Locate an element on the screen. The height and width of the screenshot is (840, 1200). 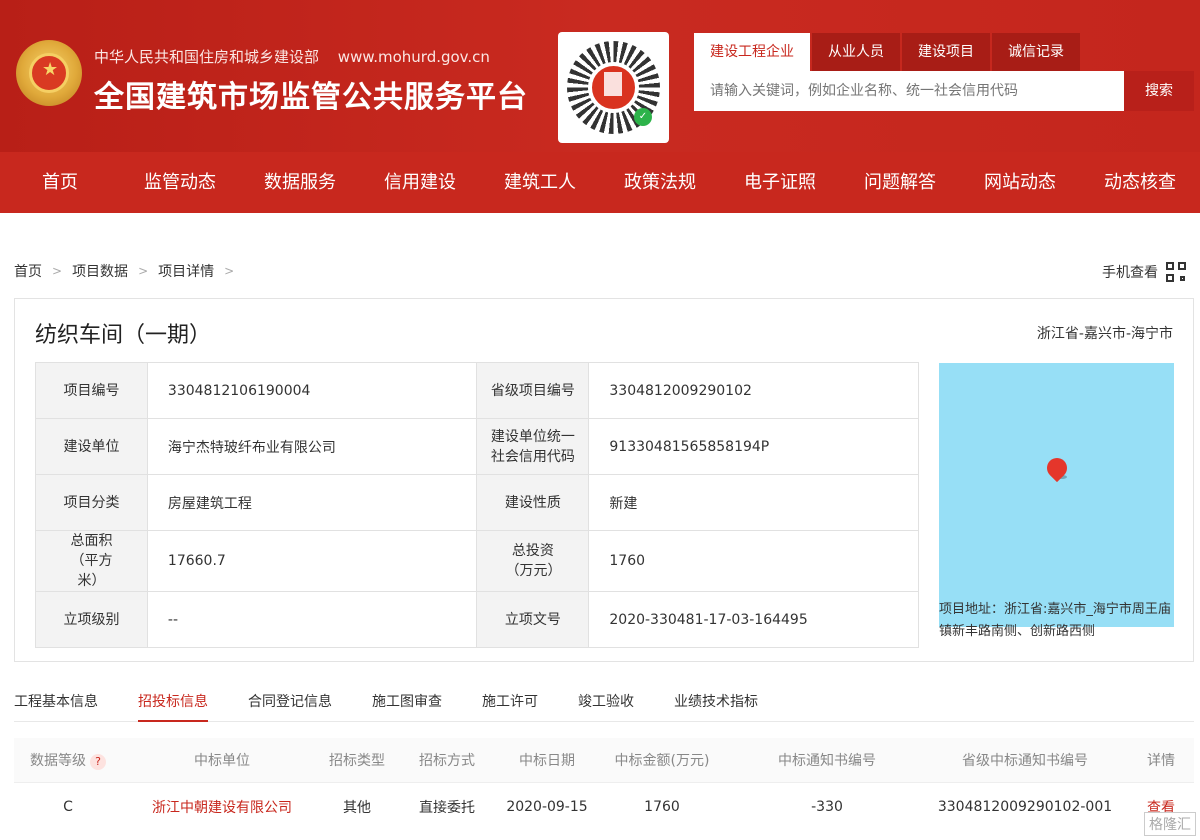
table-row: 项目分类 房屋建筑工程 建设性质 新建 is located at coordinates (477, 502).